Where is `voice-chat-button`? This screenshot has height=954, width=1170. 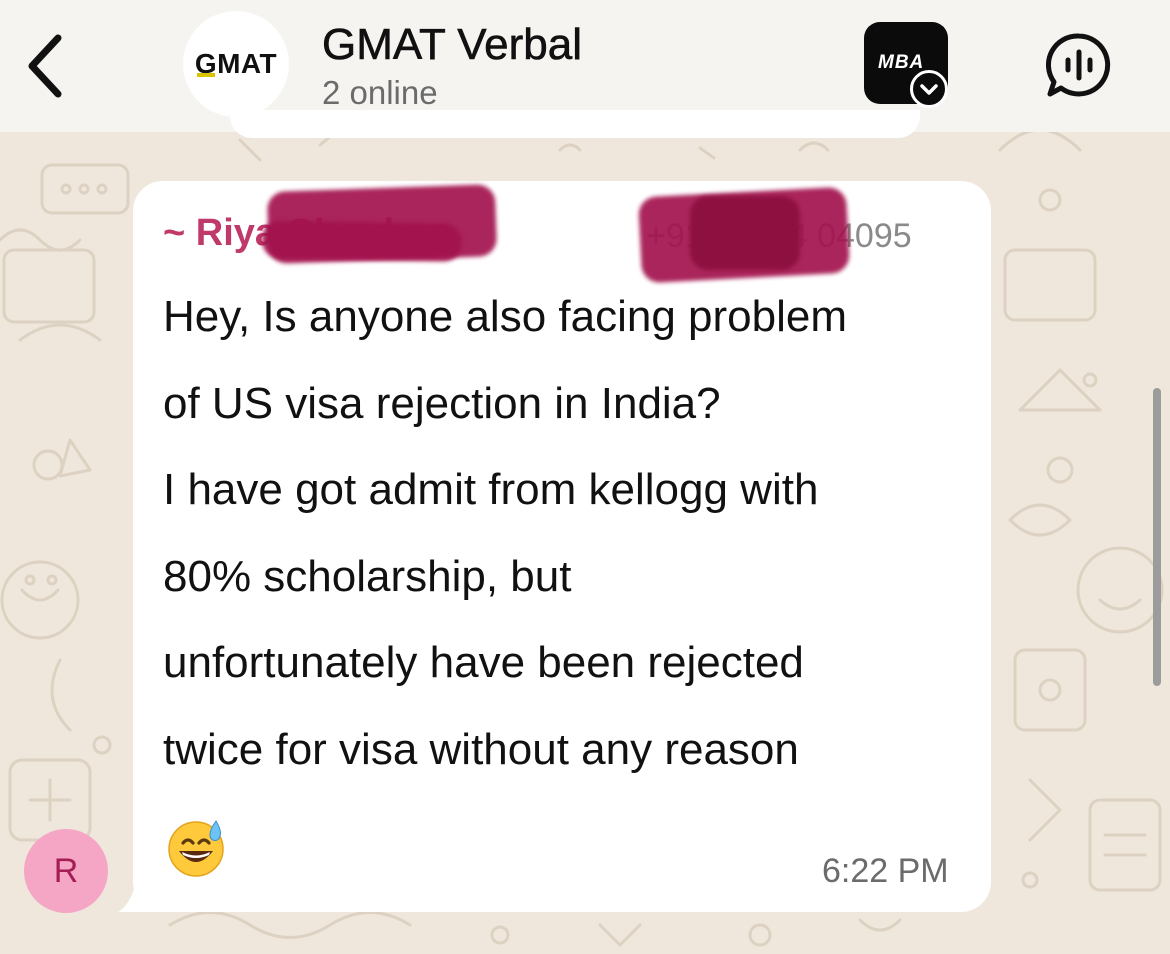
voice-chat-button is located at coordinates (1078, 65).